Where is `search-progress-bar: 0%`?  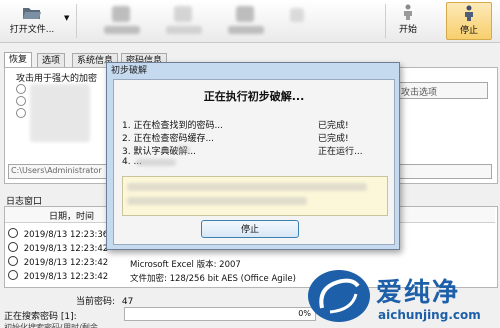 search-progress-bar: 0% is located at coordinates (220, 314).